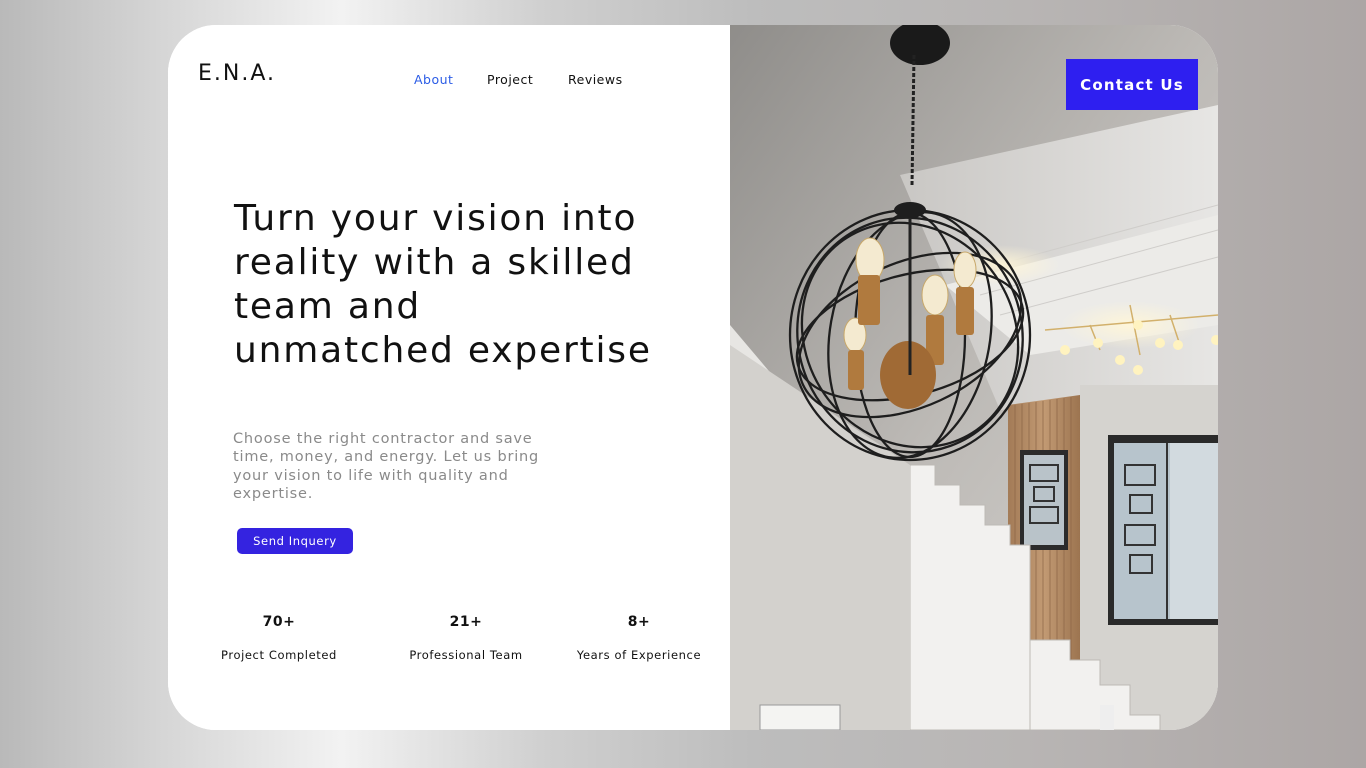 This screenshot has width=1366, height=768. What do you see at coordinates (639, 655) in the screenshot?
I see `stat-label: Years of Experience` at bounding box center [639, 655].